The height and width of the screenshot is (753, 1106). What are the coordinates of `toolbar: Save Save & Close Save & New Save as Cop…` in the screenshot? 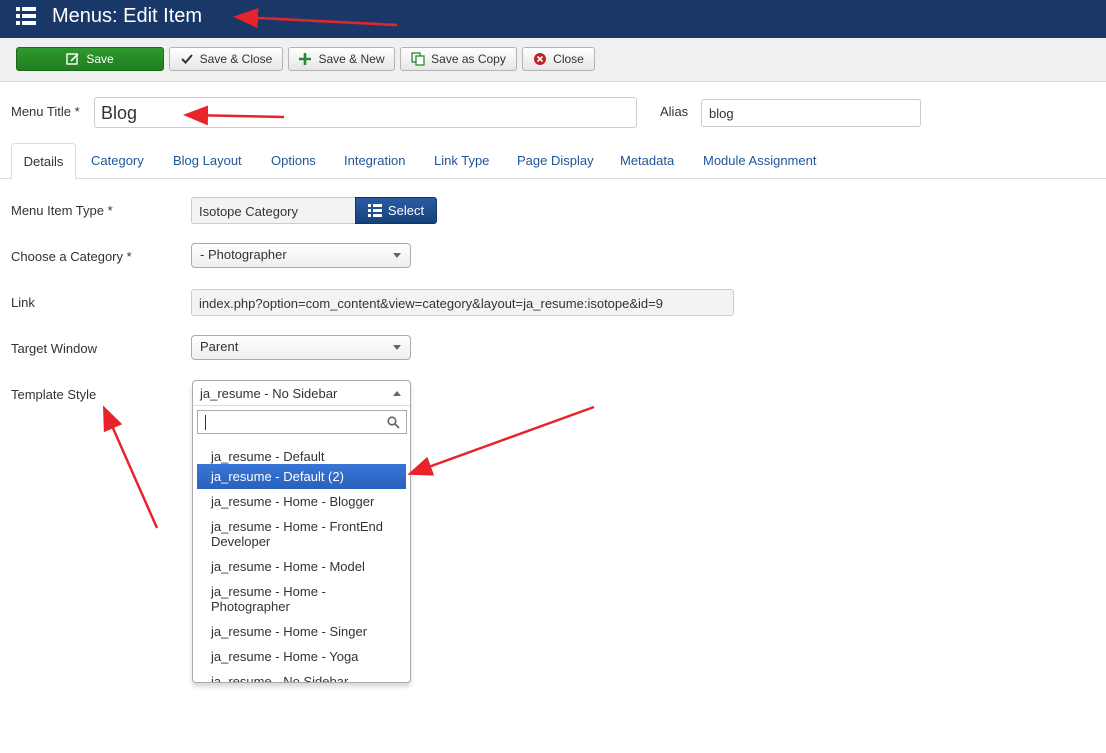 It's located at (553, 60).